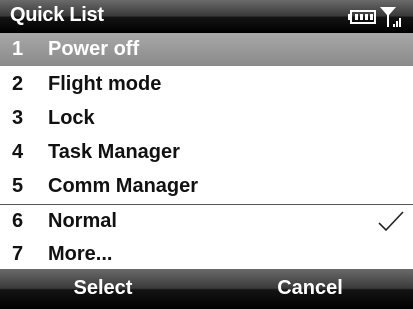 This screenshot has width=413, height=309. What do you see at coordinates (362, 17) in the screenshot?
I see `battery-icon` at bounding box center [362, 17].